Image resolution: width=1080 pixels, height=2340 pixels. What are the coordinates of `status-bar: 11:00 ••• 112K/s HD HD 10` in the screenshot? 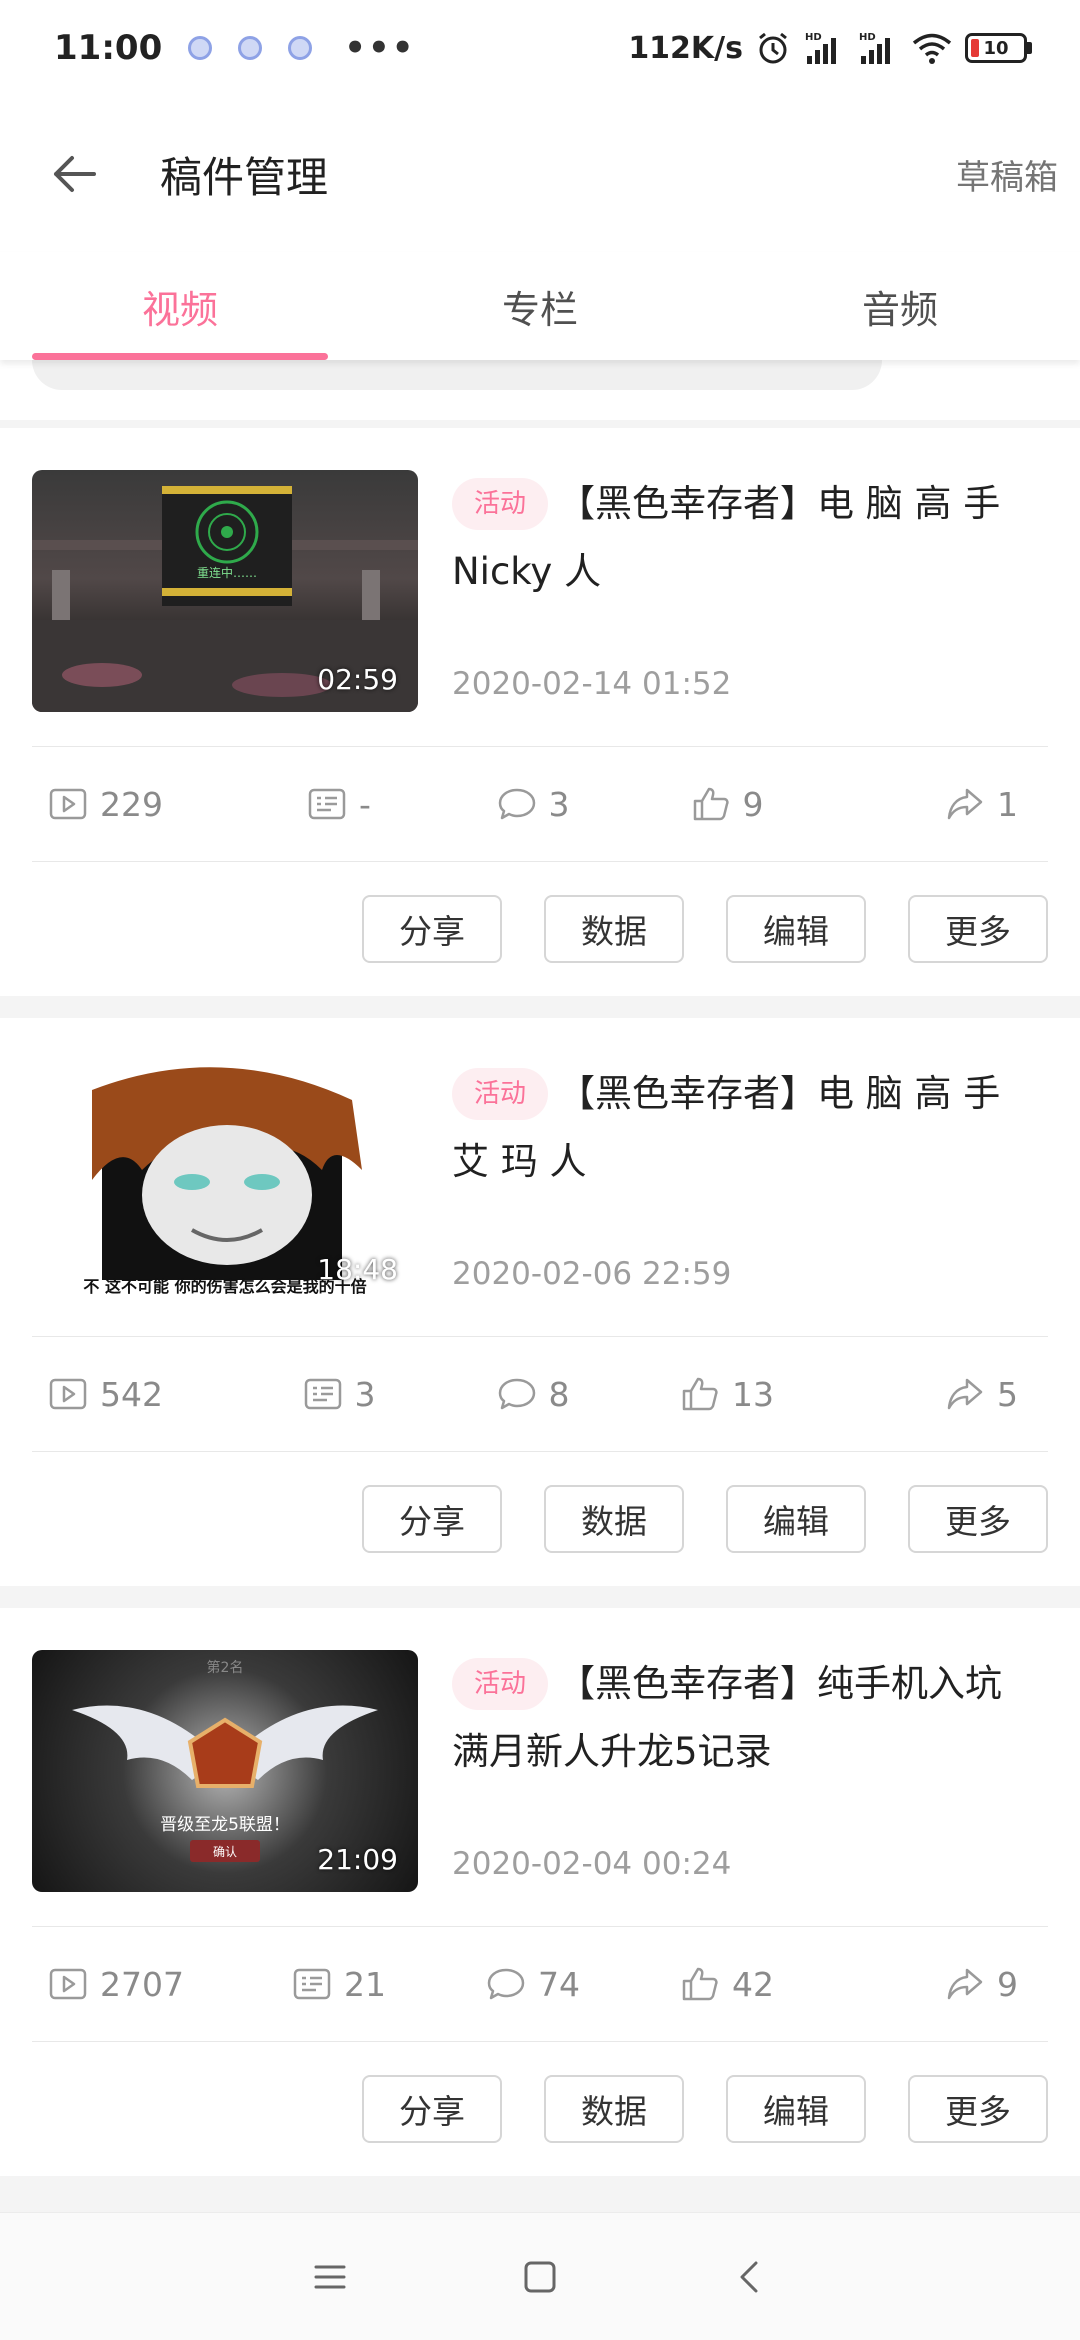 It's located at (540, 48).